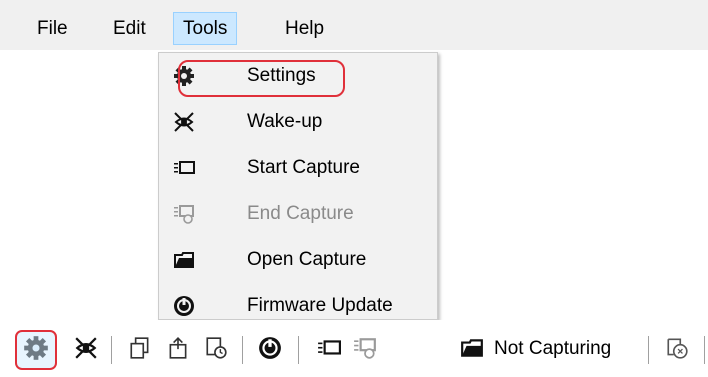 The width and height of the screenshot is (708, 377). I want to click on settings-highlight-annotation, so click(261, 78).